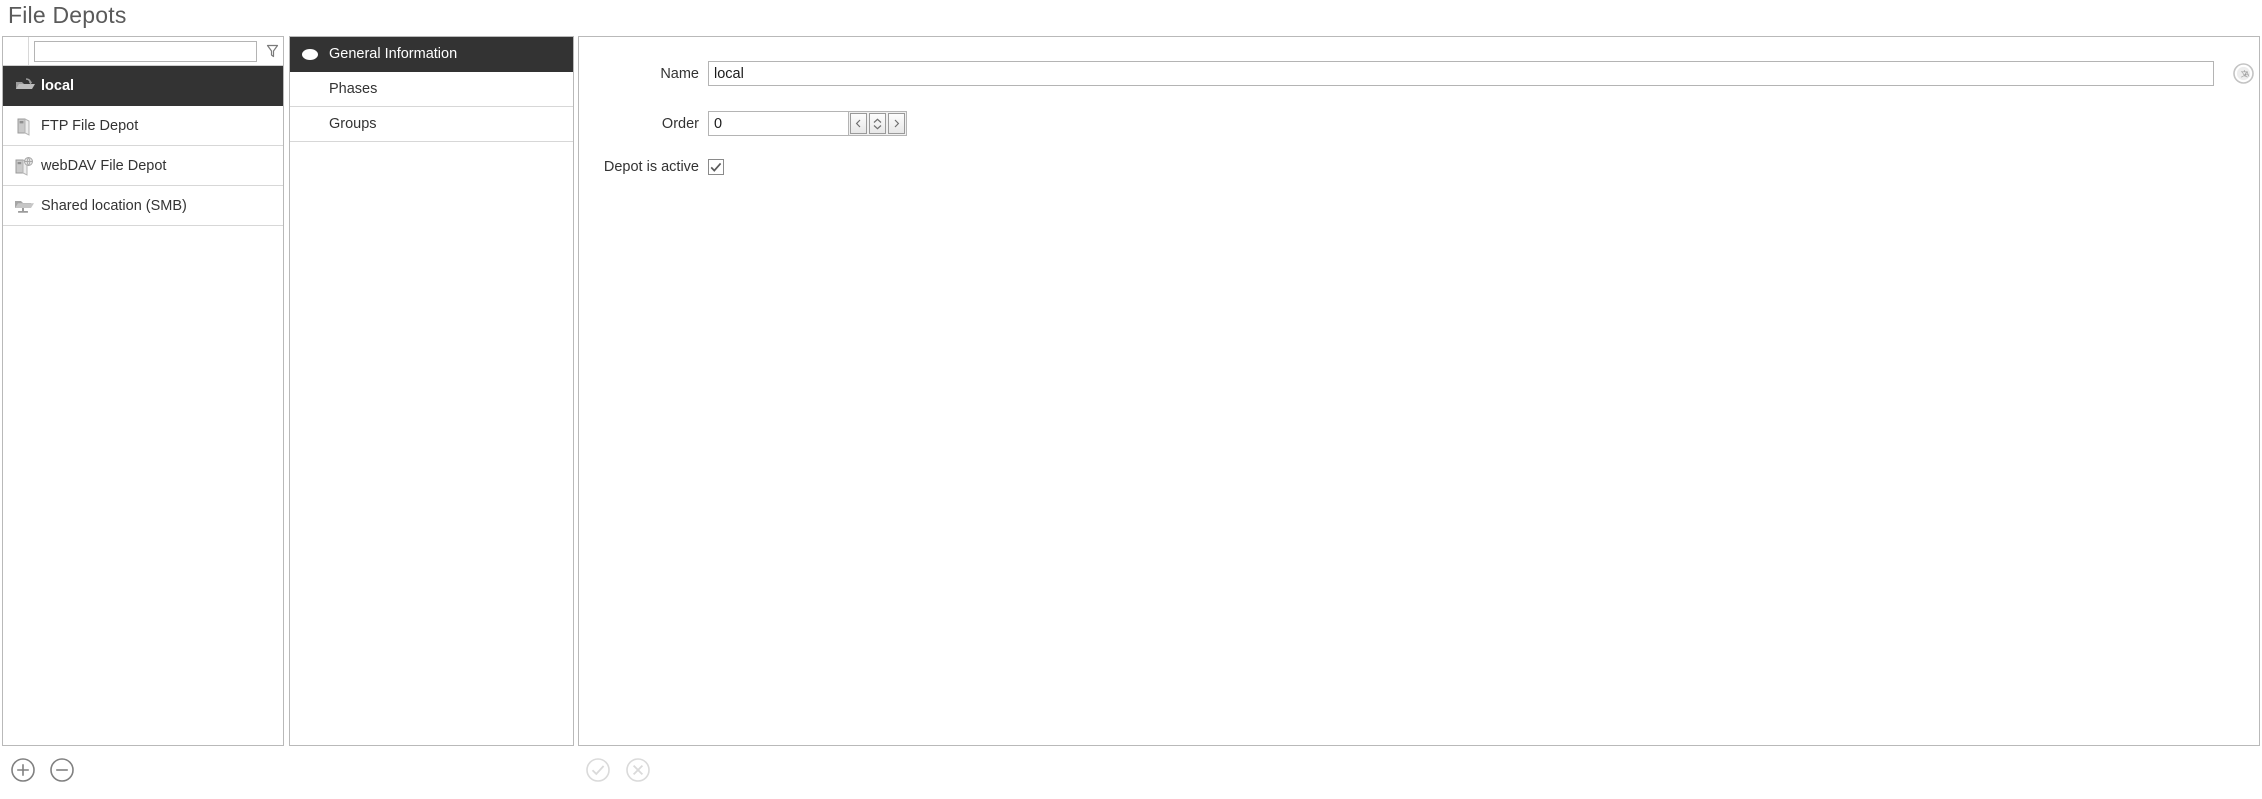  I want to click on check-circle-icon, so click(598, 770).